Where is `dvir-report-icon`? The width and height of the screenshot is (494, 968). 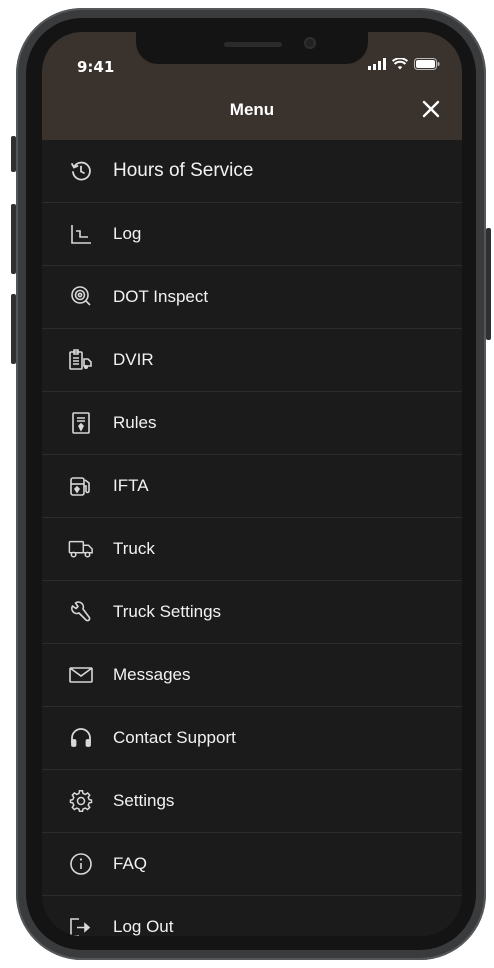
dvir-report-icon is located at coordinates (81, 360).